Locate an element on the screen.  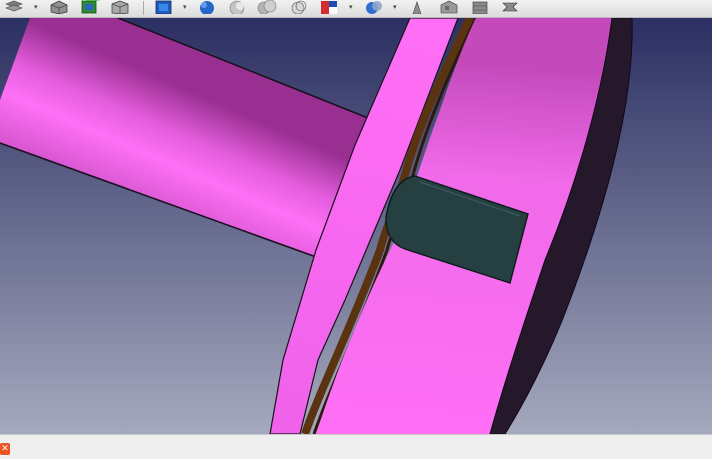
section-icon is located at coordinates (331, 7).